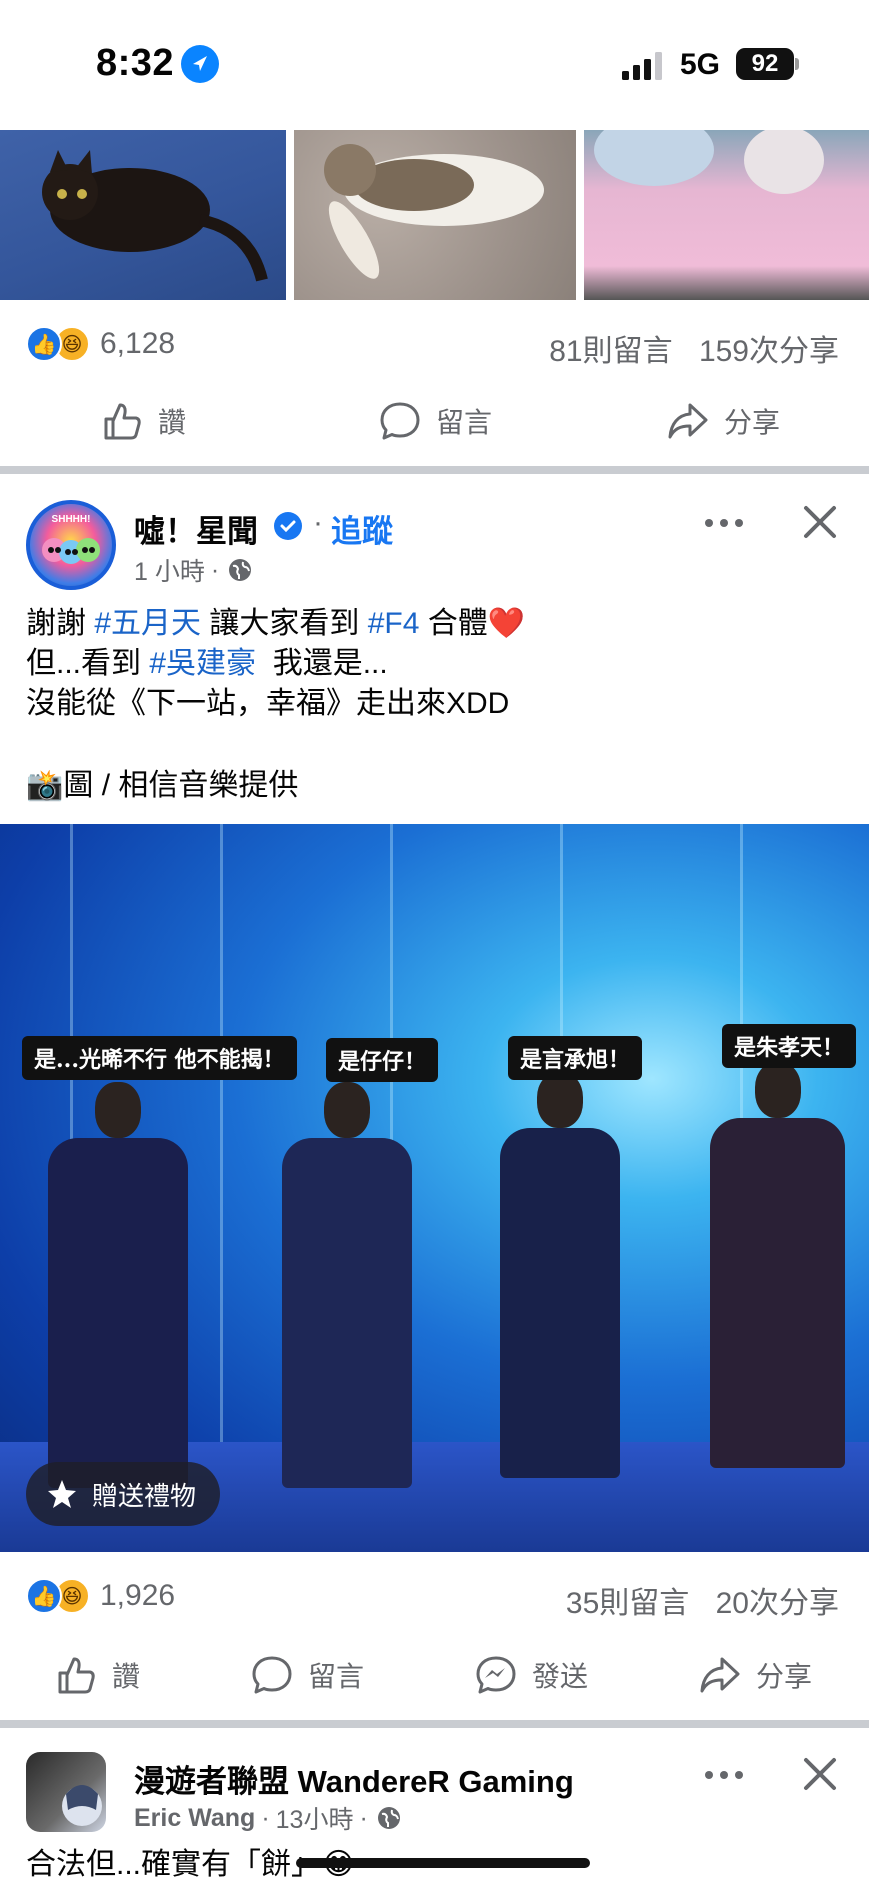  What do you see at coordinates (169, 570) in the screenshot?
I see `post-time: 1 小時` at bounding box center [169, 570].